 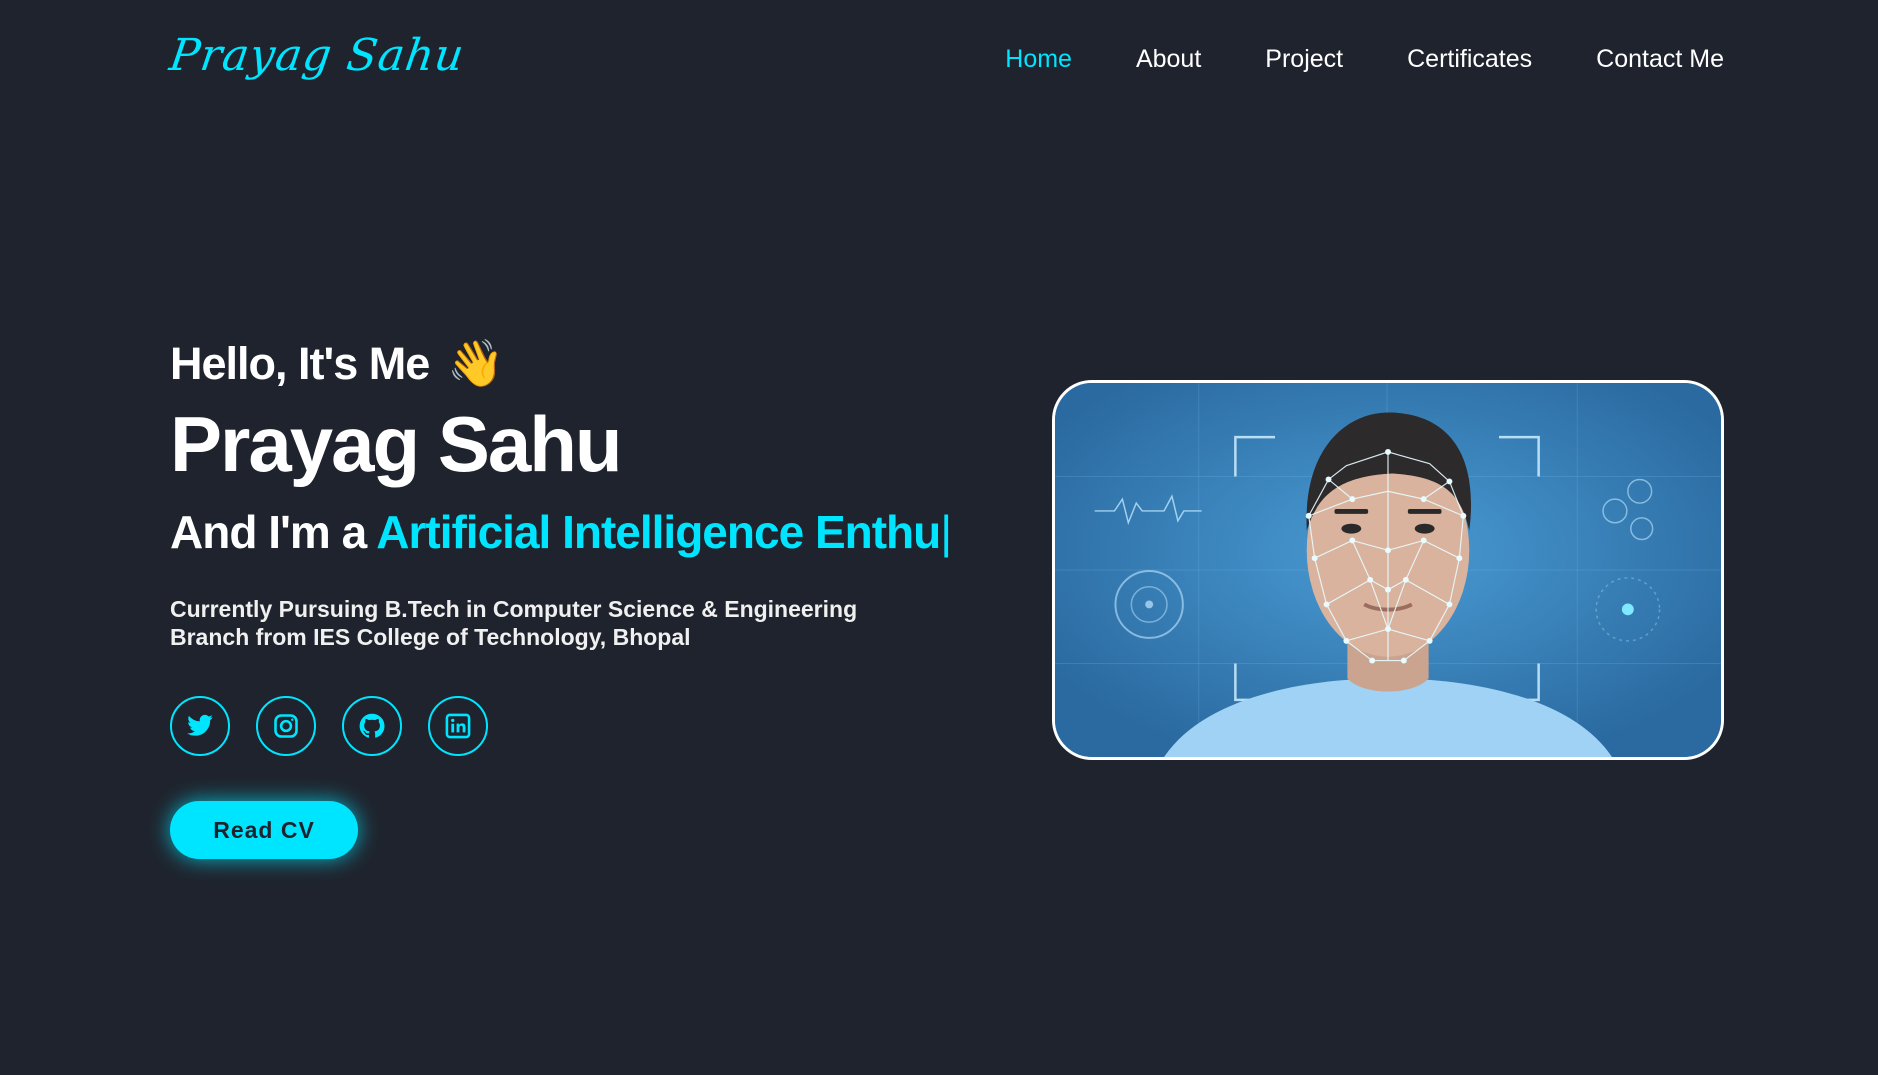 What do you see at coordinates (946, 532) in the screenshot?
I see `typing-caret: |` at bounding box center [946, 532].